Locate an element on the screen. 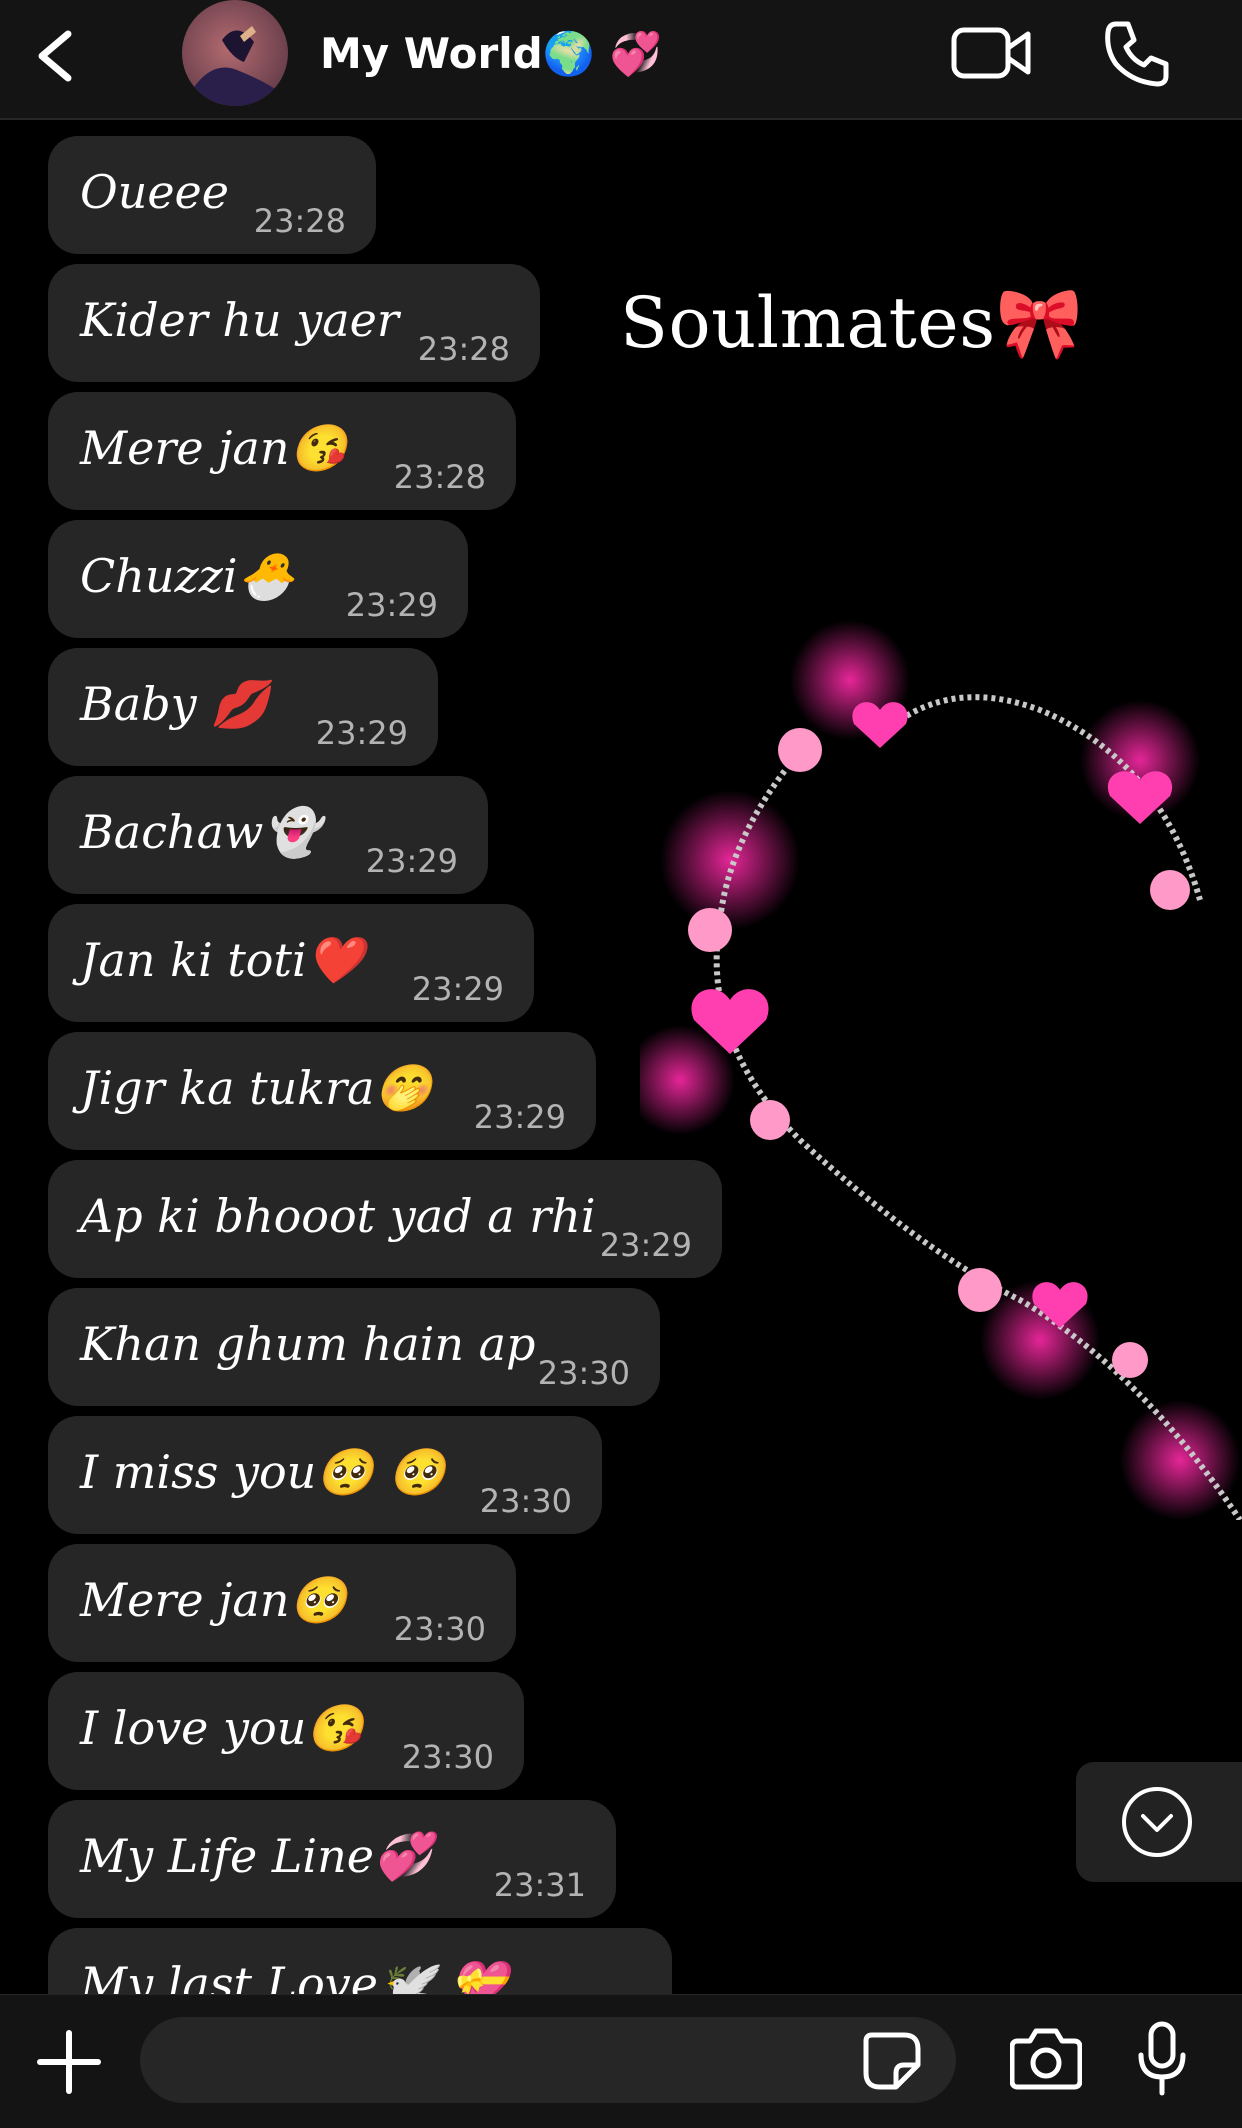  camera-icon is located at coordinates (1046, 2058).